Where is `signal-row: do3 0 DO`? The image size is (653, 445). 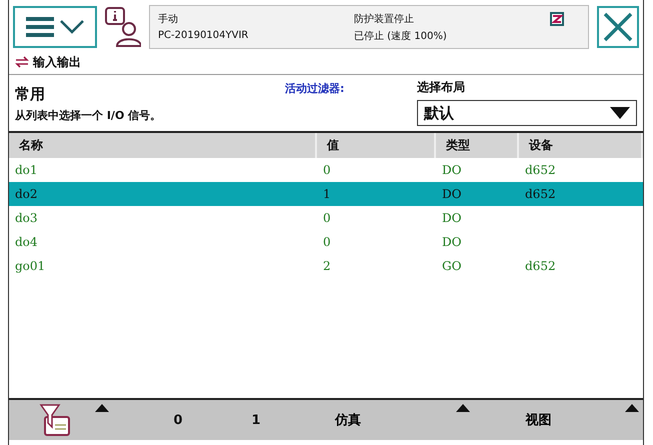
signal-row: do3 0 DO is located at coordinates (326, 218).